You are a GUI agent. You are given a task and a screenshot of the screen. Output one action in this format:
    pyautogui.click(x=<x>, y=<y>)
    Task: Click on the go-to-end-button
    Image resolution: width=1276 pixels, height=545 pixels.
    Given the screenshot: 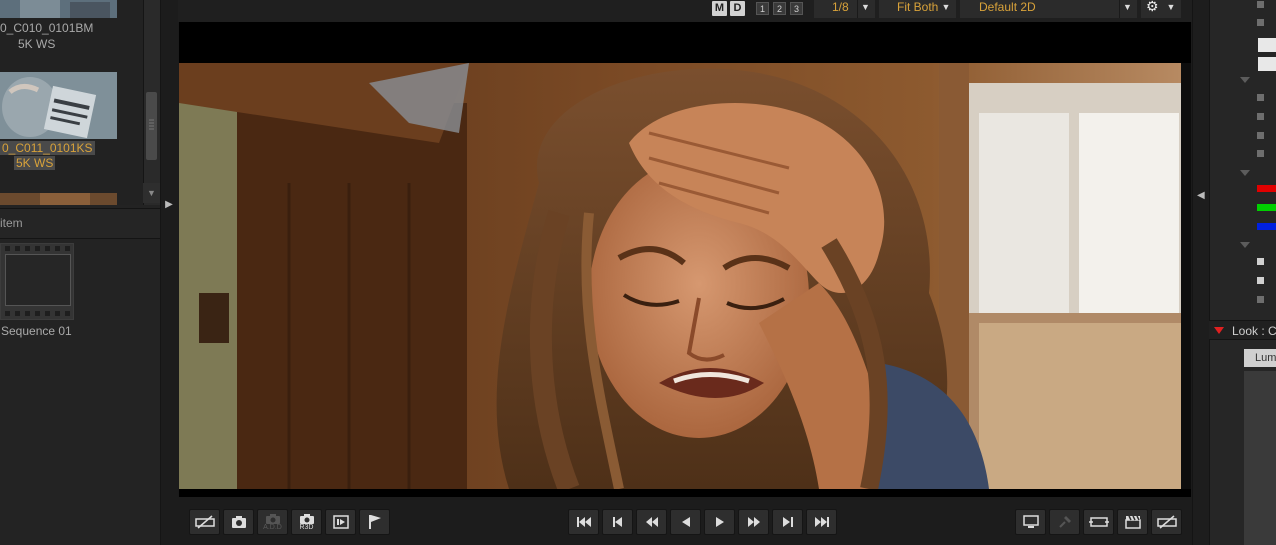 What is the action you would take?
    pyautogui.click(x=821, y=522)
    